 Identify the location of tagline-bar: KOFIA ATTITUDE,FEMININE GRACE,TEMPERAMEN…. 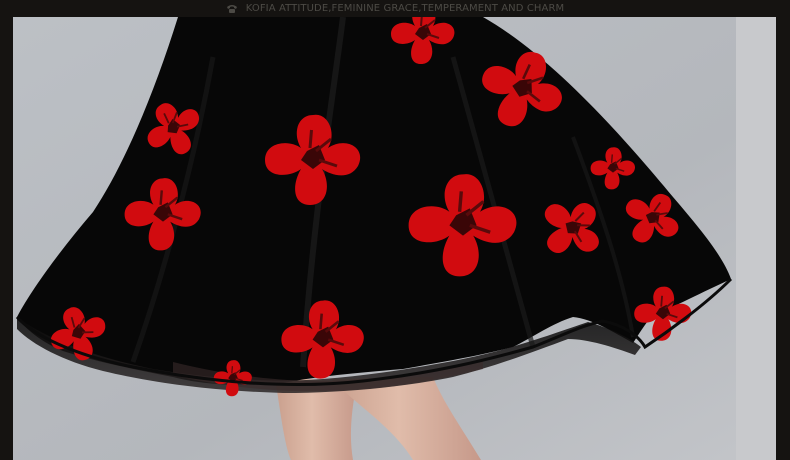
(395, 8).